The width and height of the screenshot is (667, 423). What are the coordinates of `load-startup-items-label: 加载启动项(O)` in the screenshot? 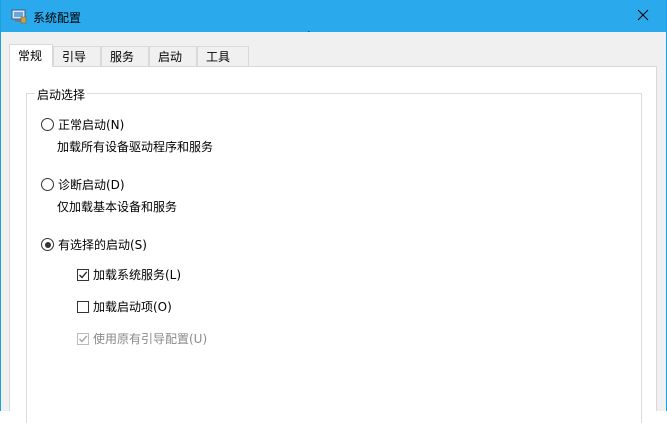 It's located at (132, 307).